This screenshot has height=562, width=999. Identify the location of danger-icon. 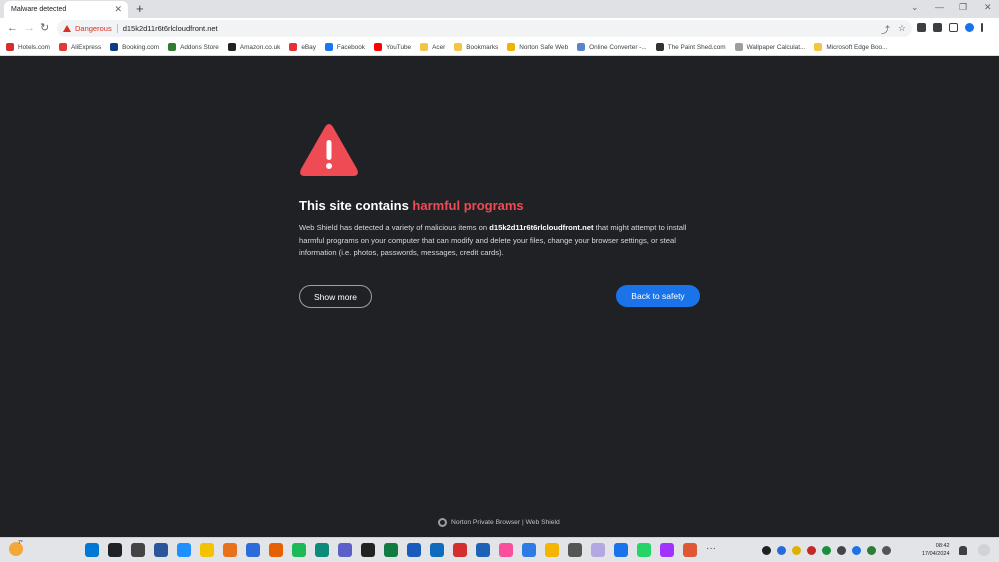
(67, 28).